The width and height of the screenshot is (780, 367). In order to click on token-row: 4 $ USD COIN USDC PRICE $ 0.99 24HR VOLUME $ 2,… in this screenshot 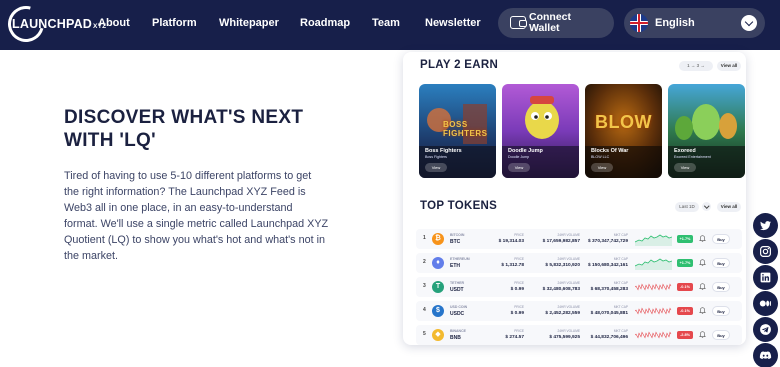, I will do `click(579, 311)`.